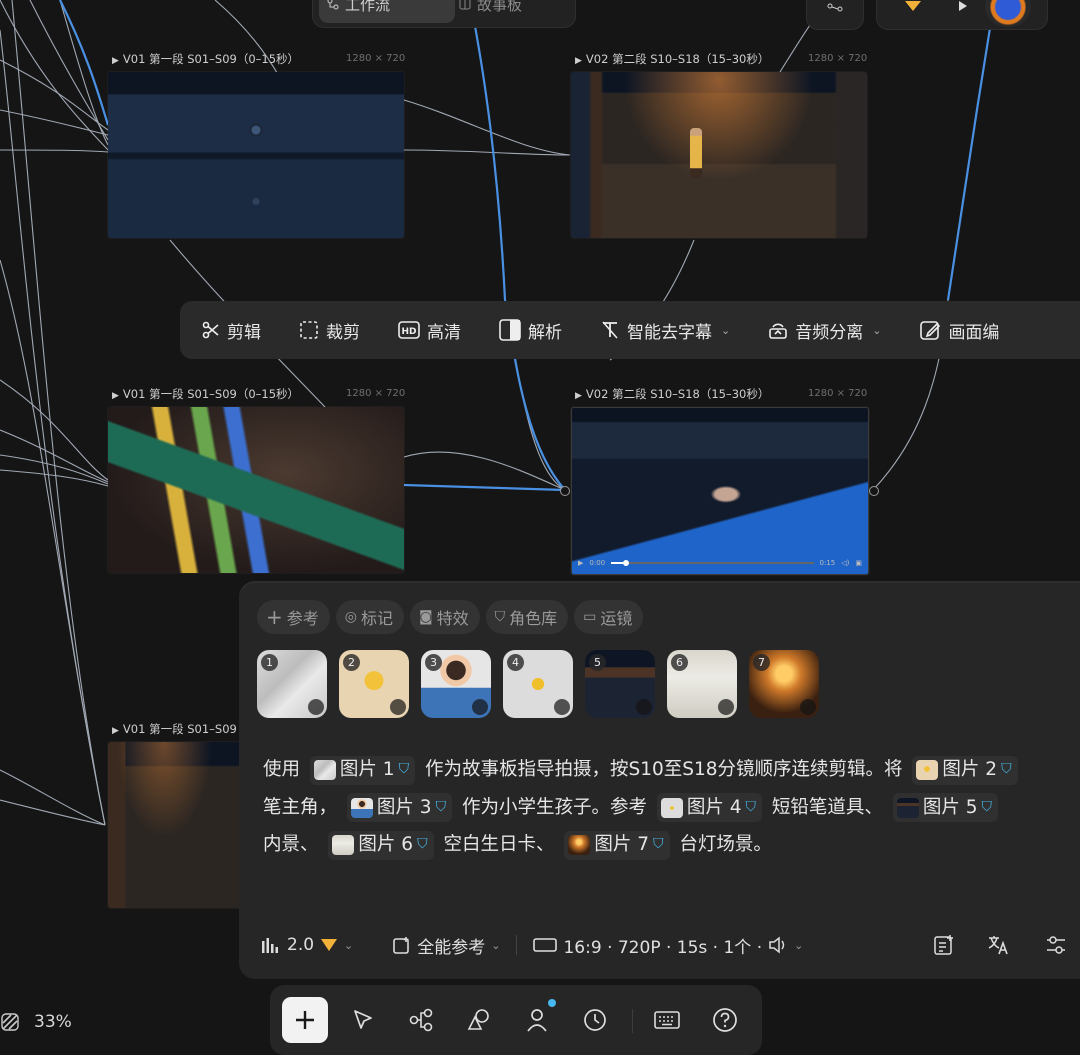 The height and width of the screenshot is (1055, 1080). I want to click on translate-icon, so click(998, 945).